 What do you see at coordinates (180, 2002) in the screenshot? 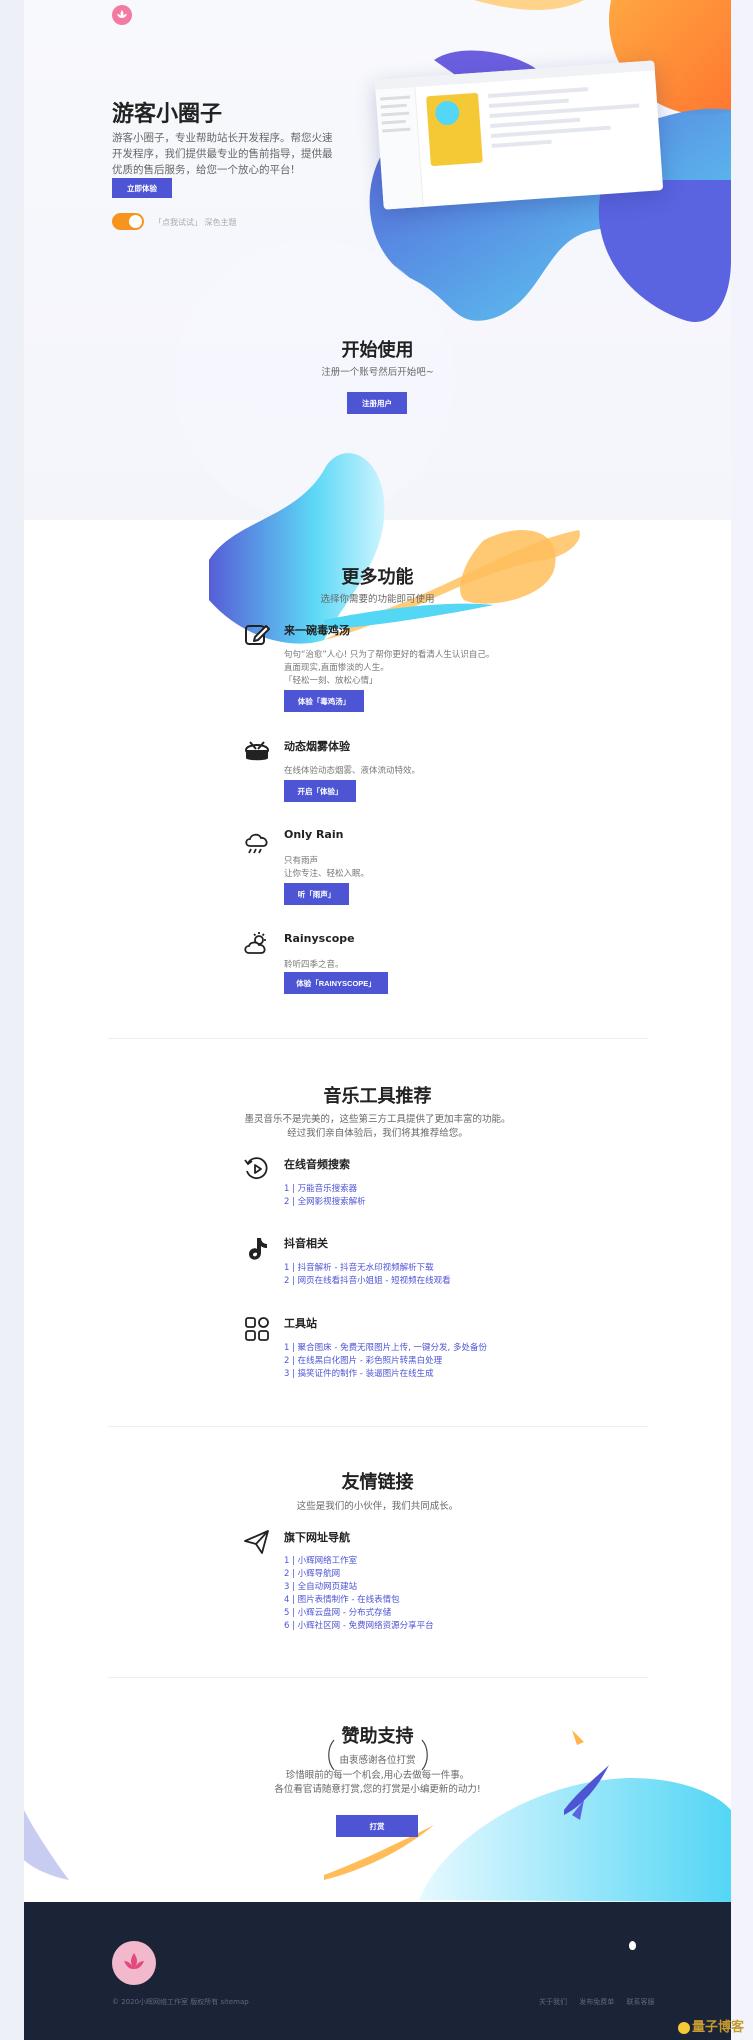
I see `footer-copyright: © 2020小辉网络工作室 版权所有 sitemap` at bounding box center [180, 2002].